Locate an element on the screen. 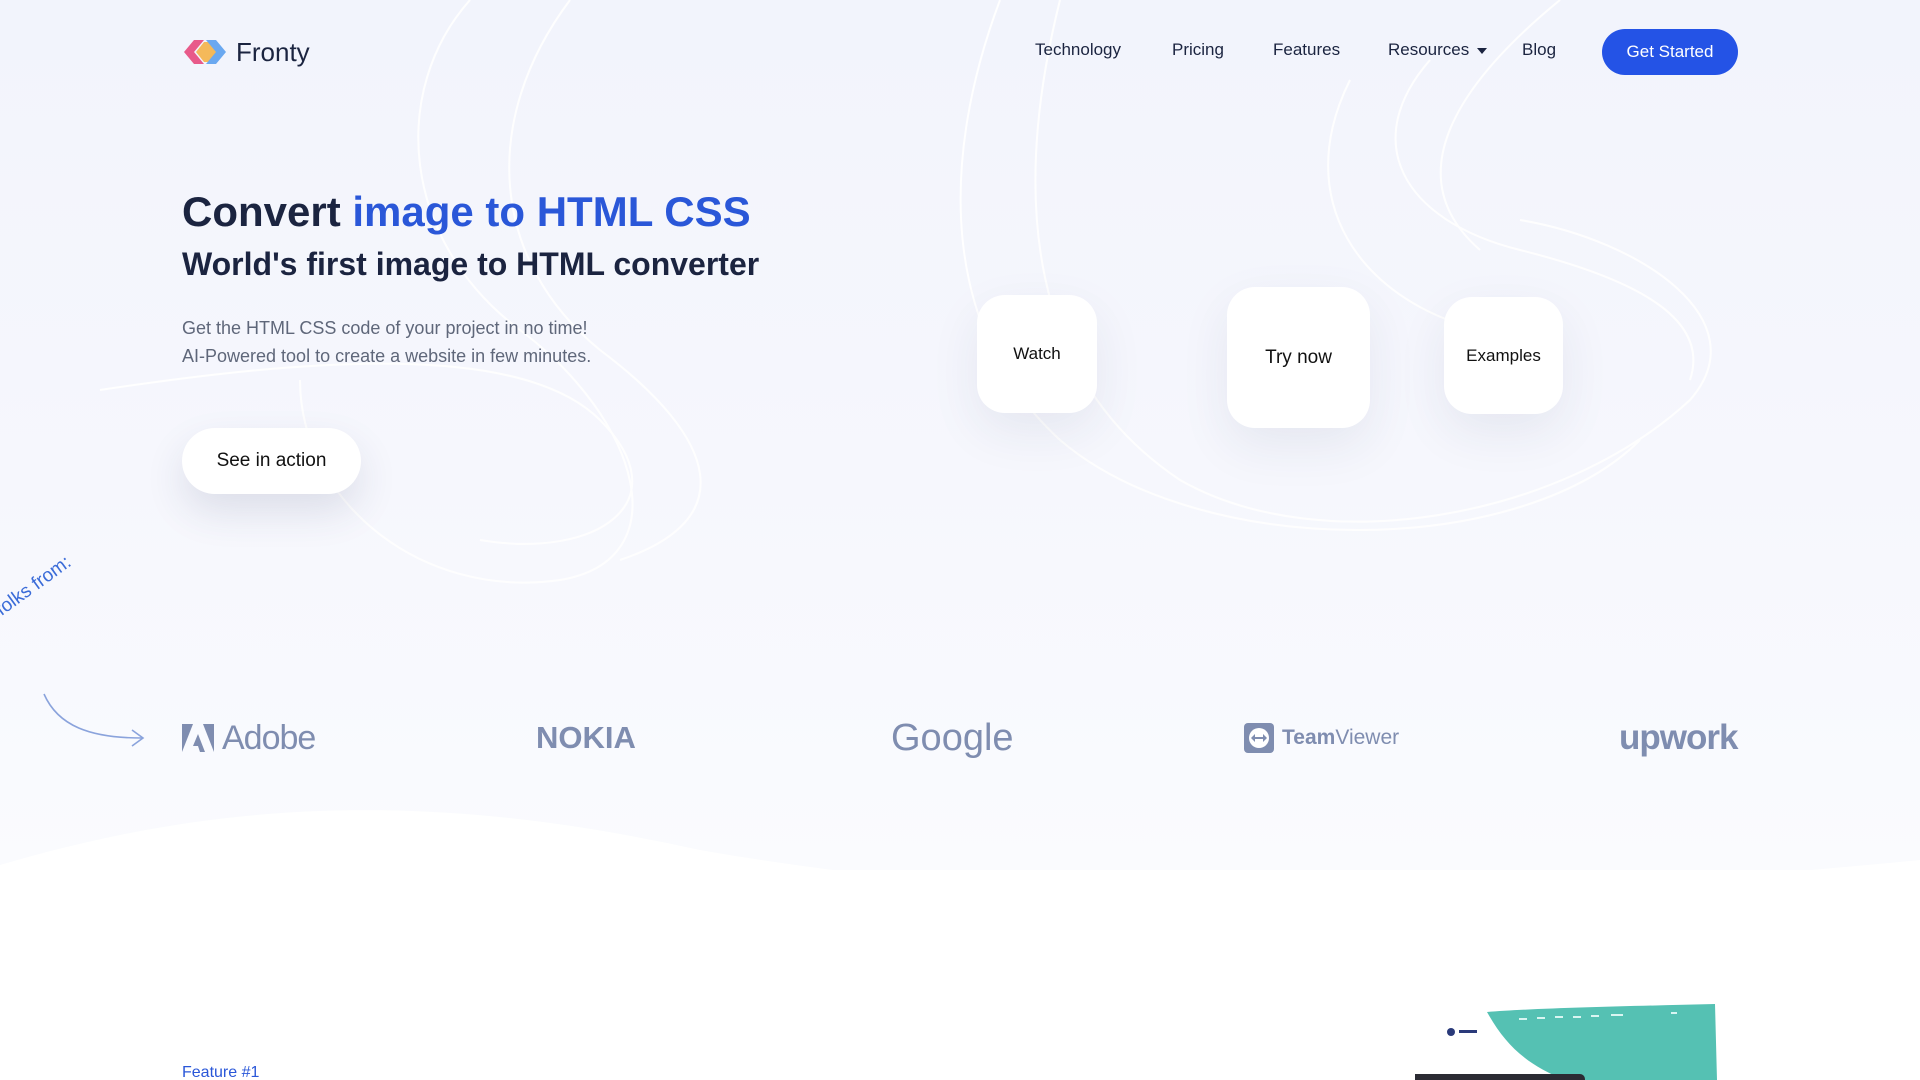  nav-item-pricing: Pricing is located at coordinates (1198, 50).